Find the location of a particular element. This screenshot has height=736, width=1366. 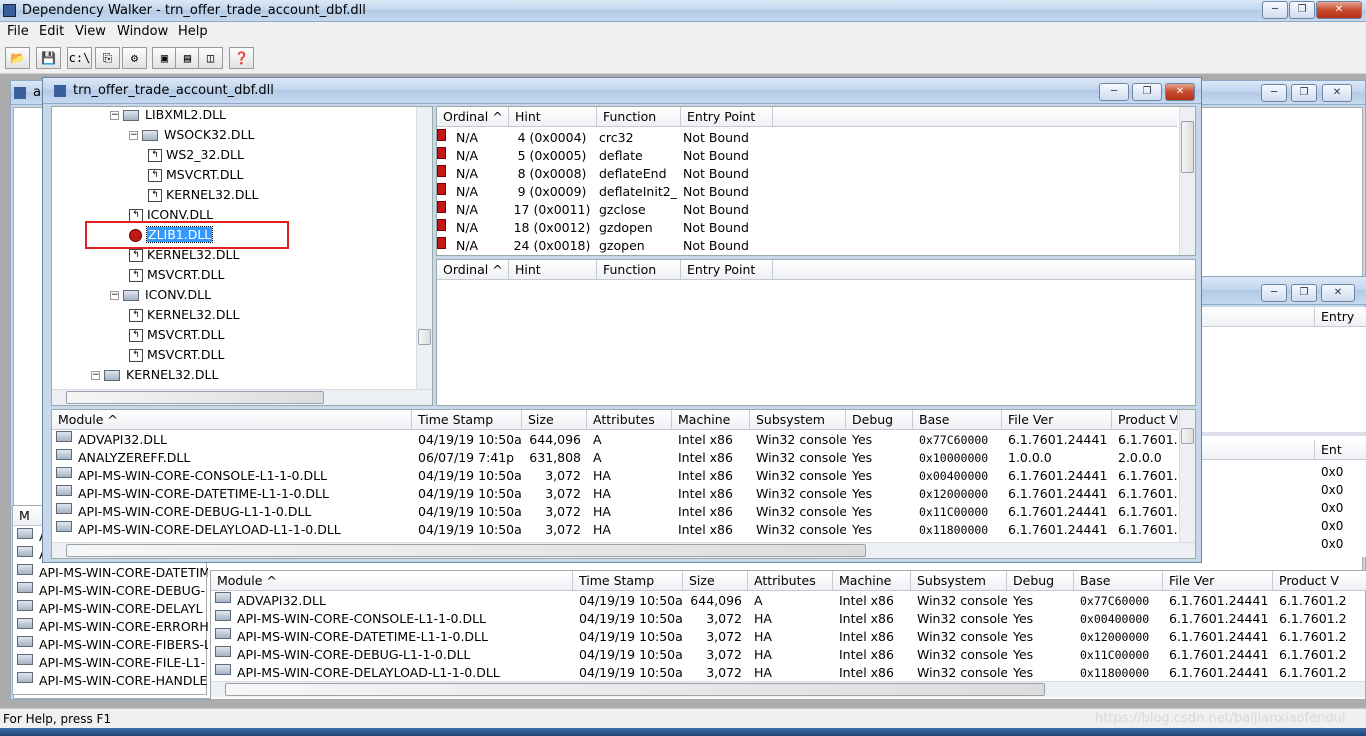

menu-edit: Edit is located at coordinates (51, 31).